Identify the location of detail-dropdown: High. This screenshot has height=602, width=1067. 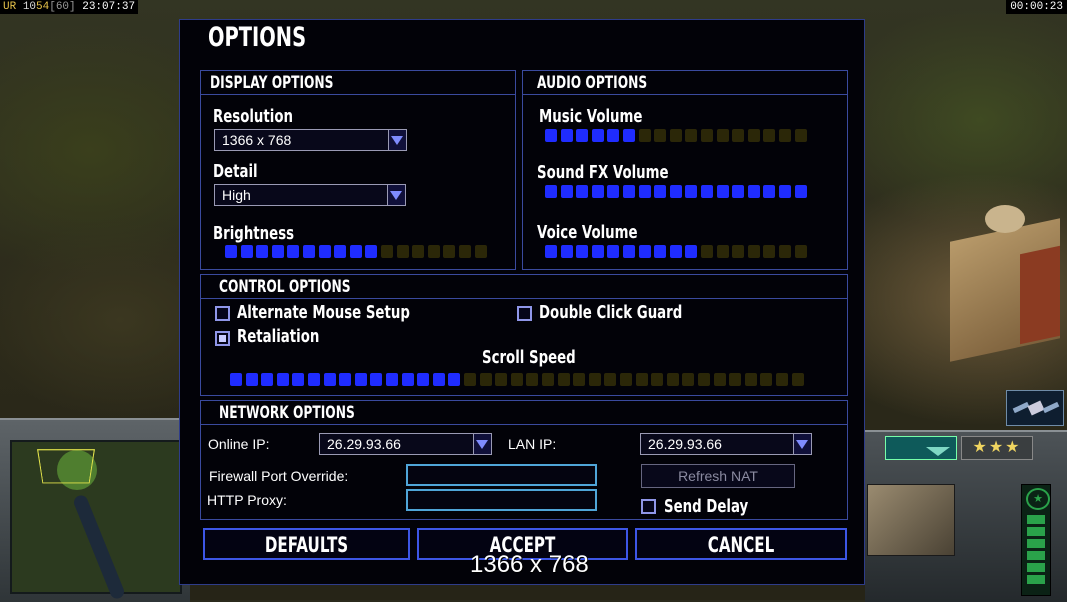
(310, 195).